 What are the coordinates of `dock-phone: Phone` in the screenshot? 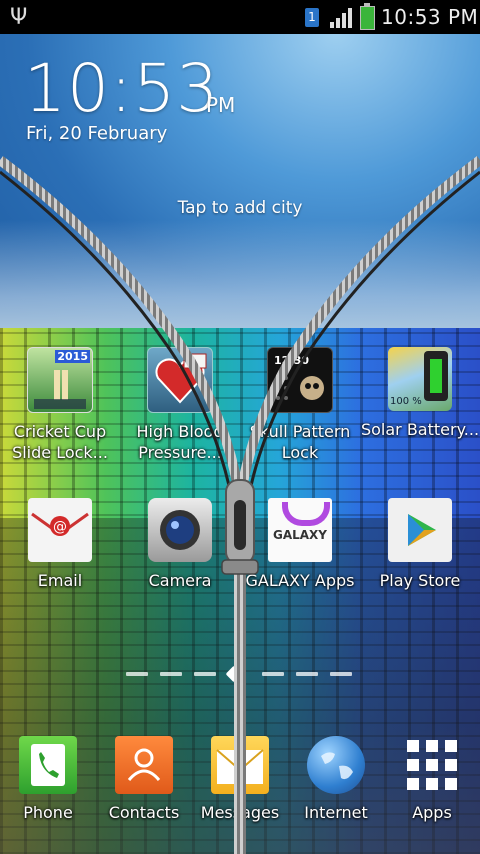 It's located at (48, 779).